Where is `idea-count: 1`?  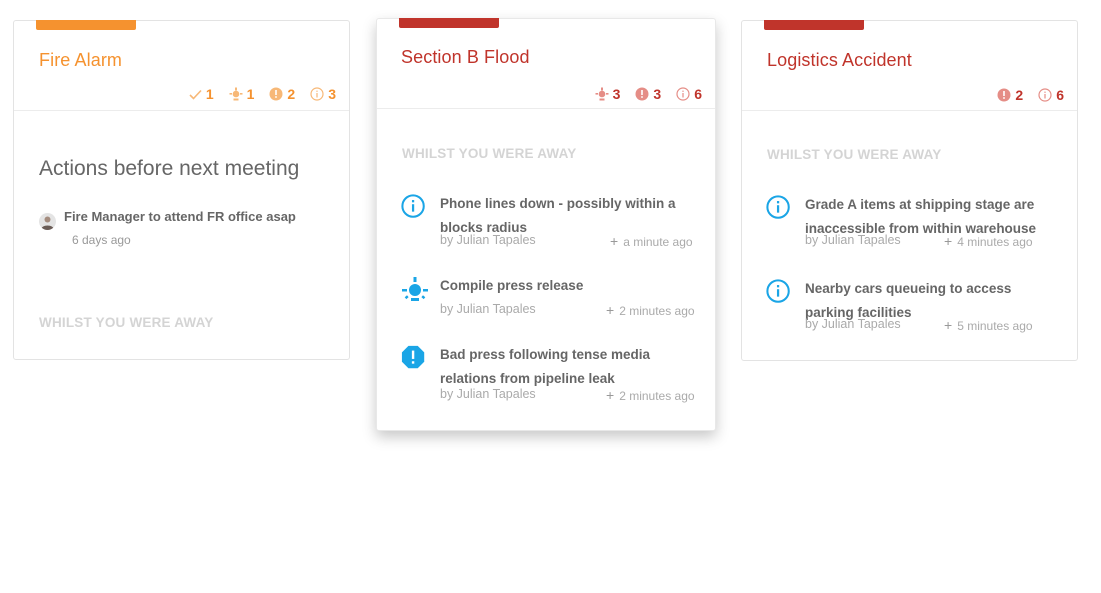 idea-count: 1 is located at coordinates (242, 94).